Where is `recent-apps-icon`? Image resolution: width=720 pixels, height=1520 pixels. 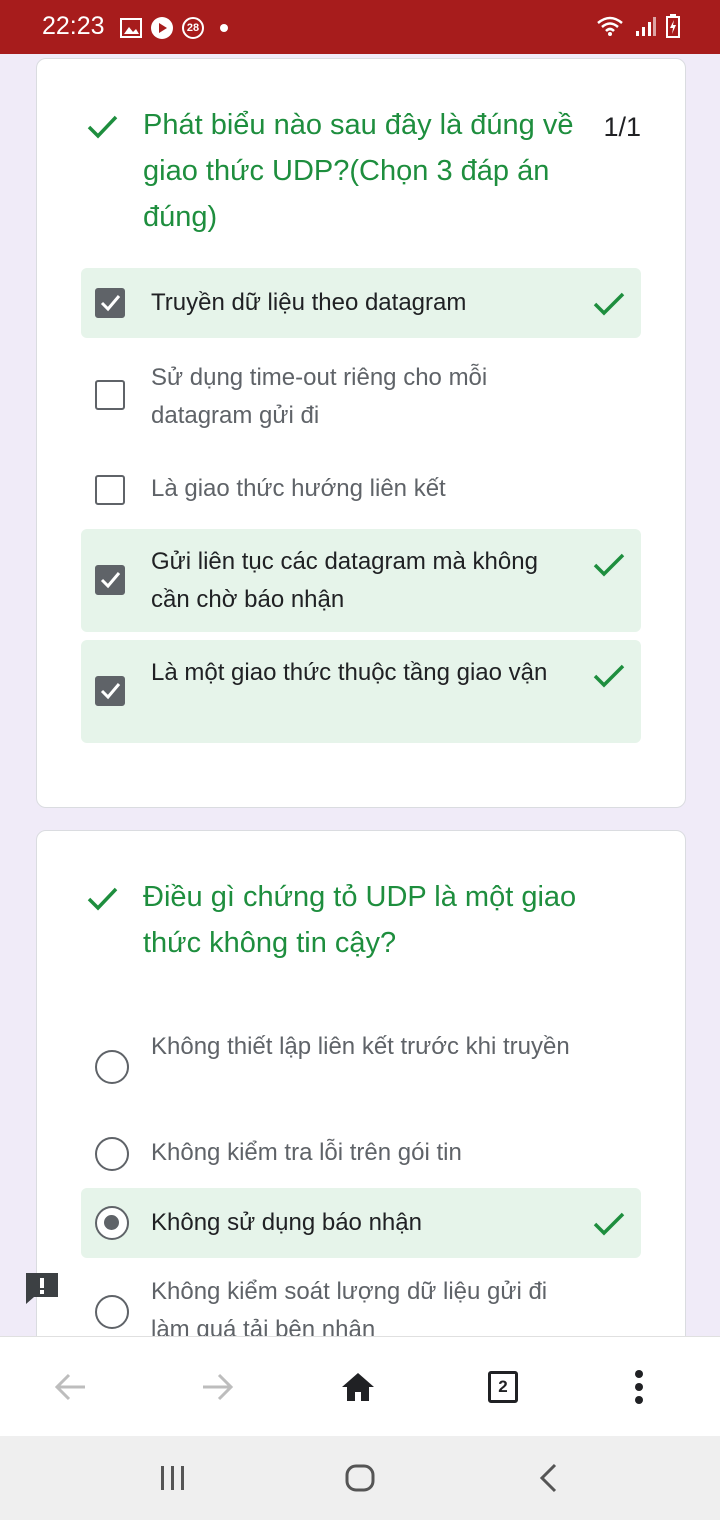 recent-apps-icon is located at coordinates (172, 1478).